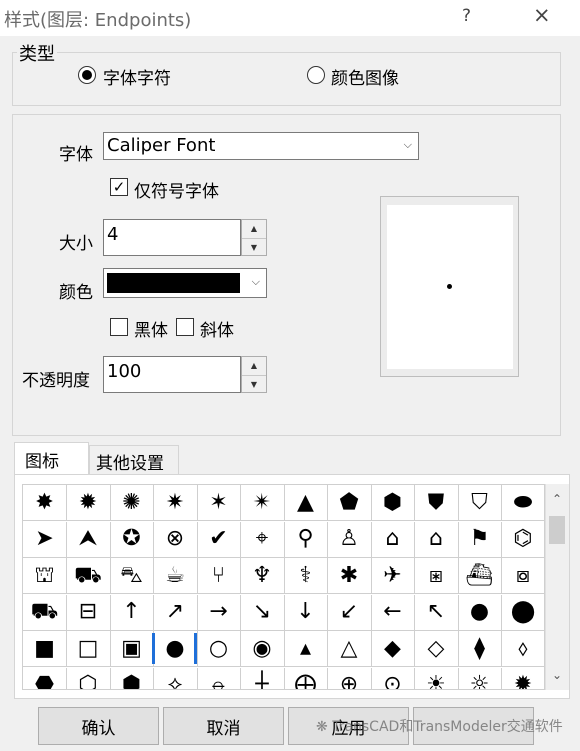 Image resolution: width=580 pixels, height=751 pixels. I want to click on bus-icon: ⛟, so click(45, 612).